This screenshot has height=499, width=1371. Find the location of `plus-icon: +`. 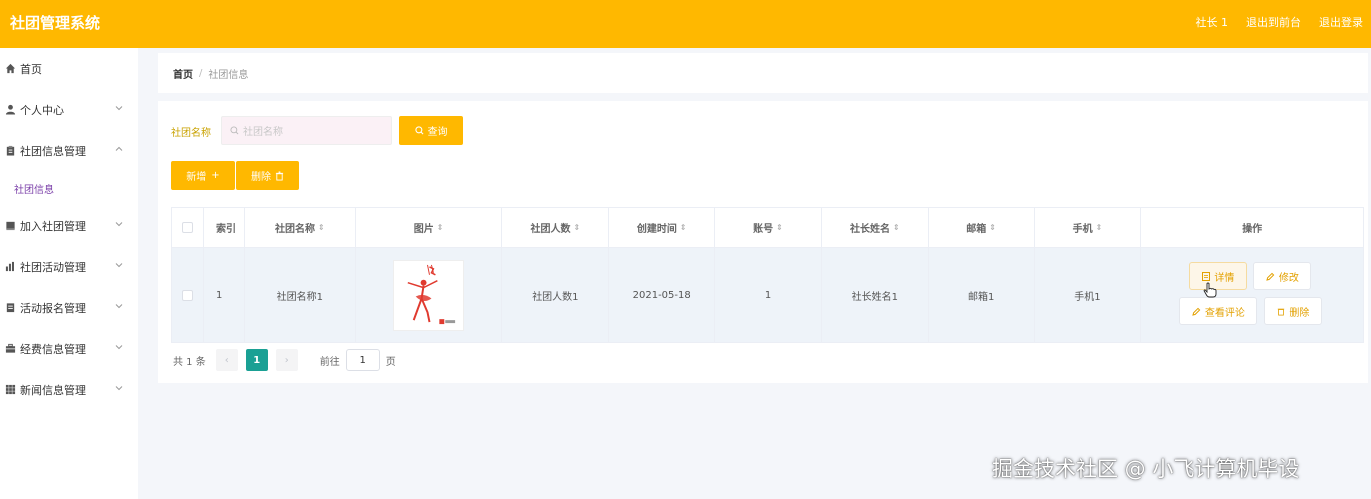

plus-icon: + is located at coordinates (215, 175).